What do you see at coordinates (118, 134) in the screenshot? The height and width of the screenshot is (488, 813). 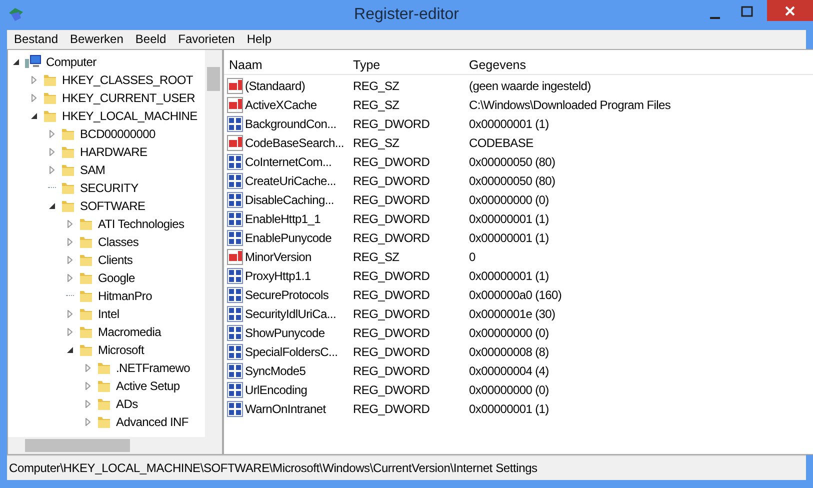 I see `tree-item: BCD00000000` at bounding box center [118, 134].